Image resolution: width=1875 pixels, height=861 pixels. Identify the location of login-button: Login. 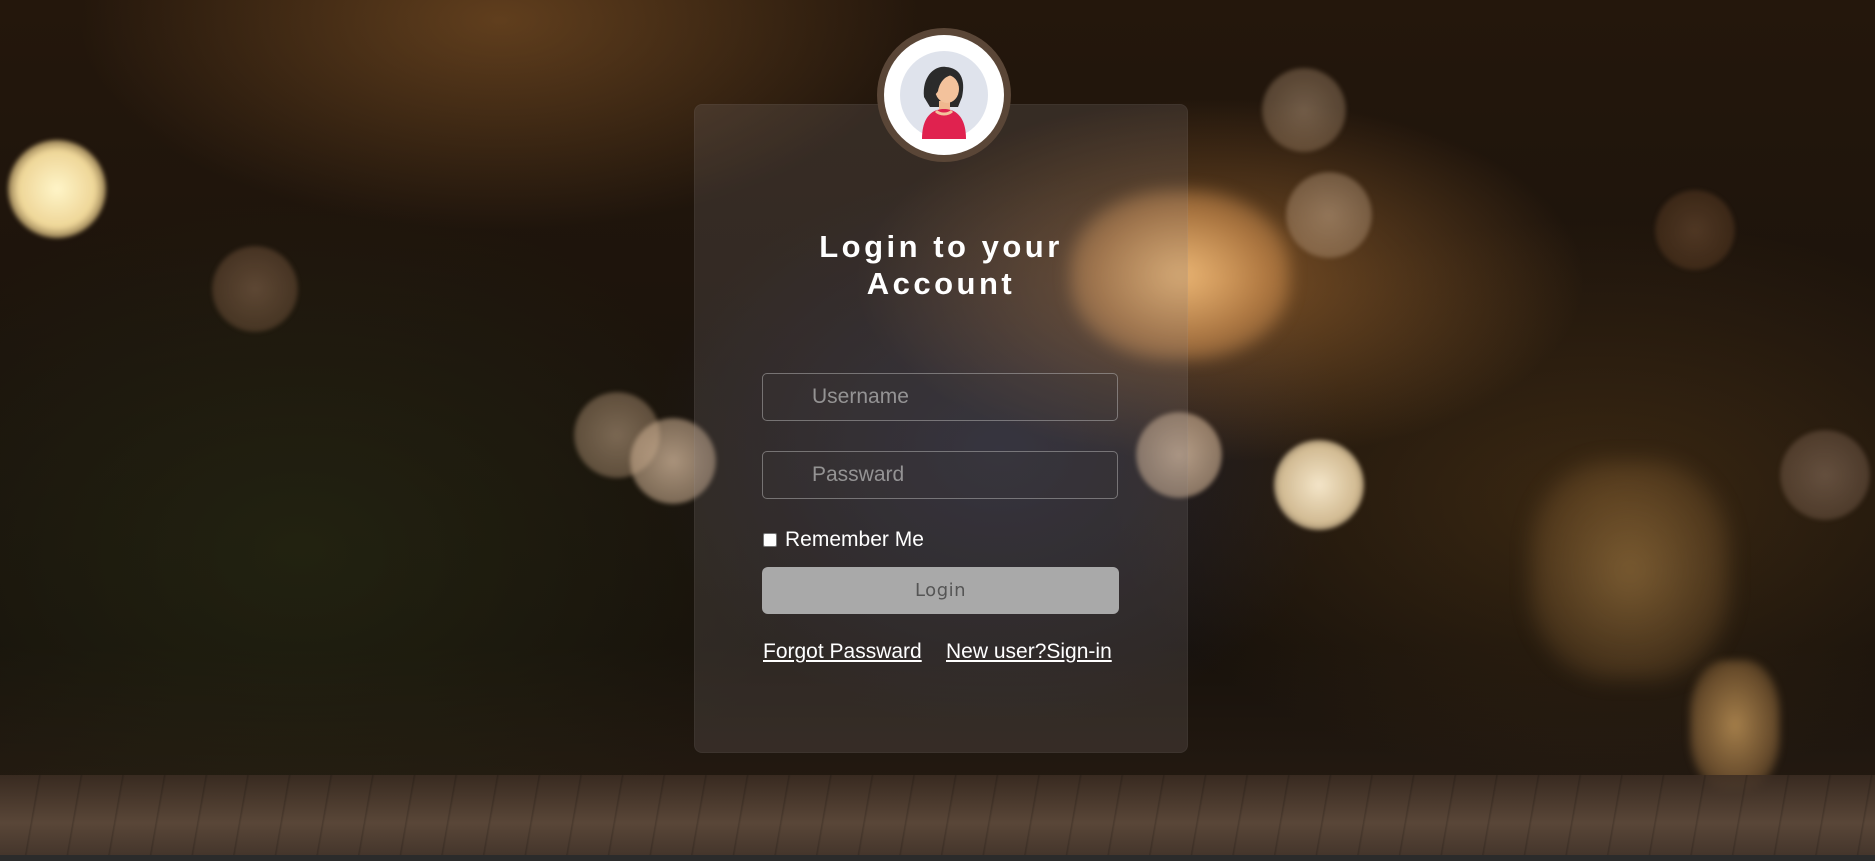
(940, 590).